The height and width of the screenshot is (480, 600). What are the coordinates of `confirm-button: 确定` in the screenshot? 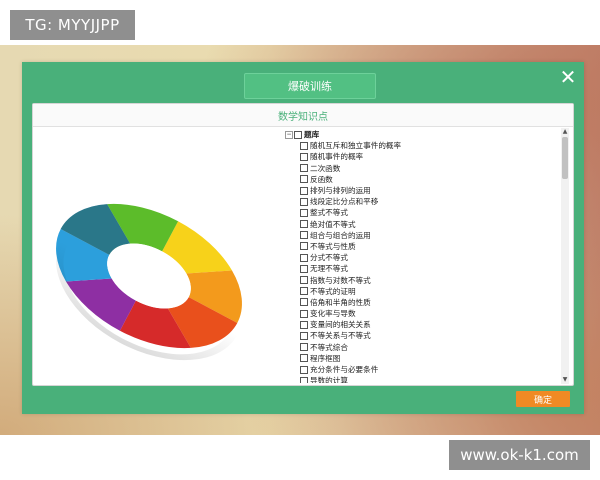 It's located at (543, 399).